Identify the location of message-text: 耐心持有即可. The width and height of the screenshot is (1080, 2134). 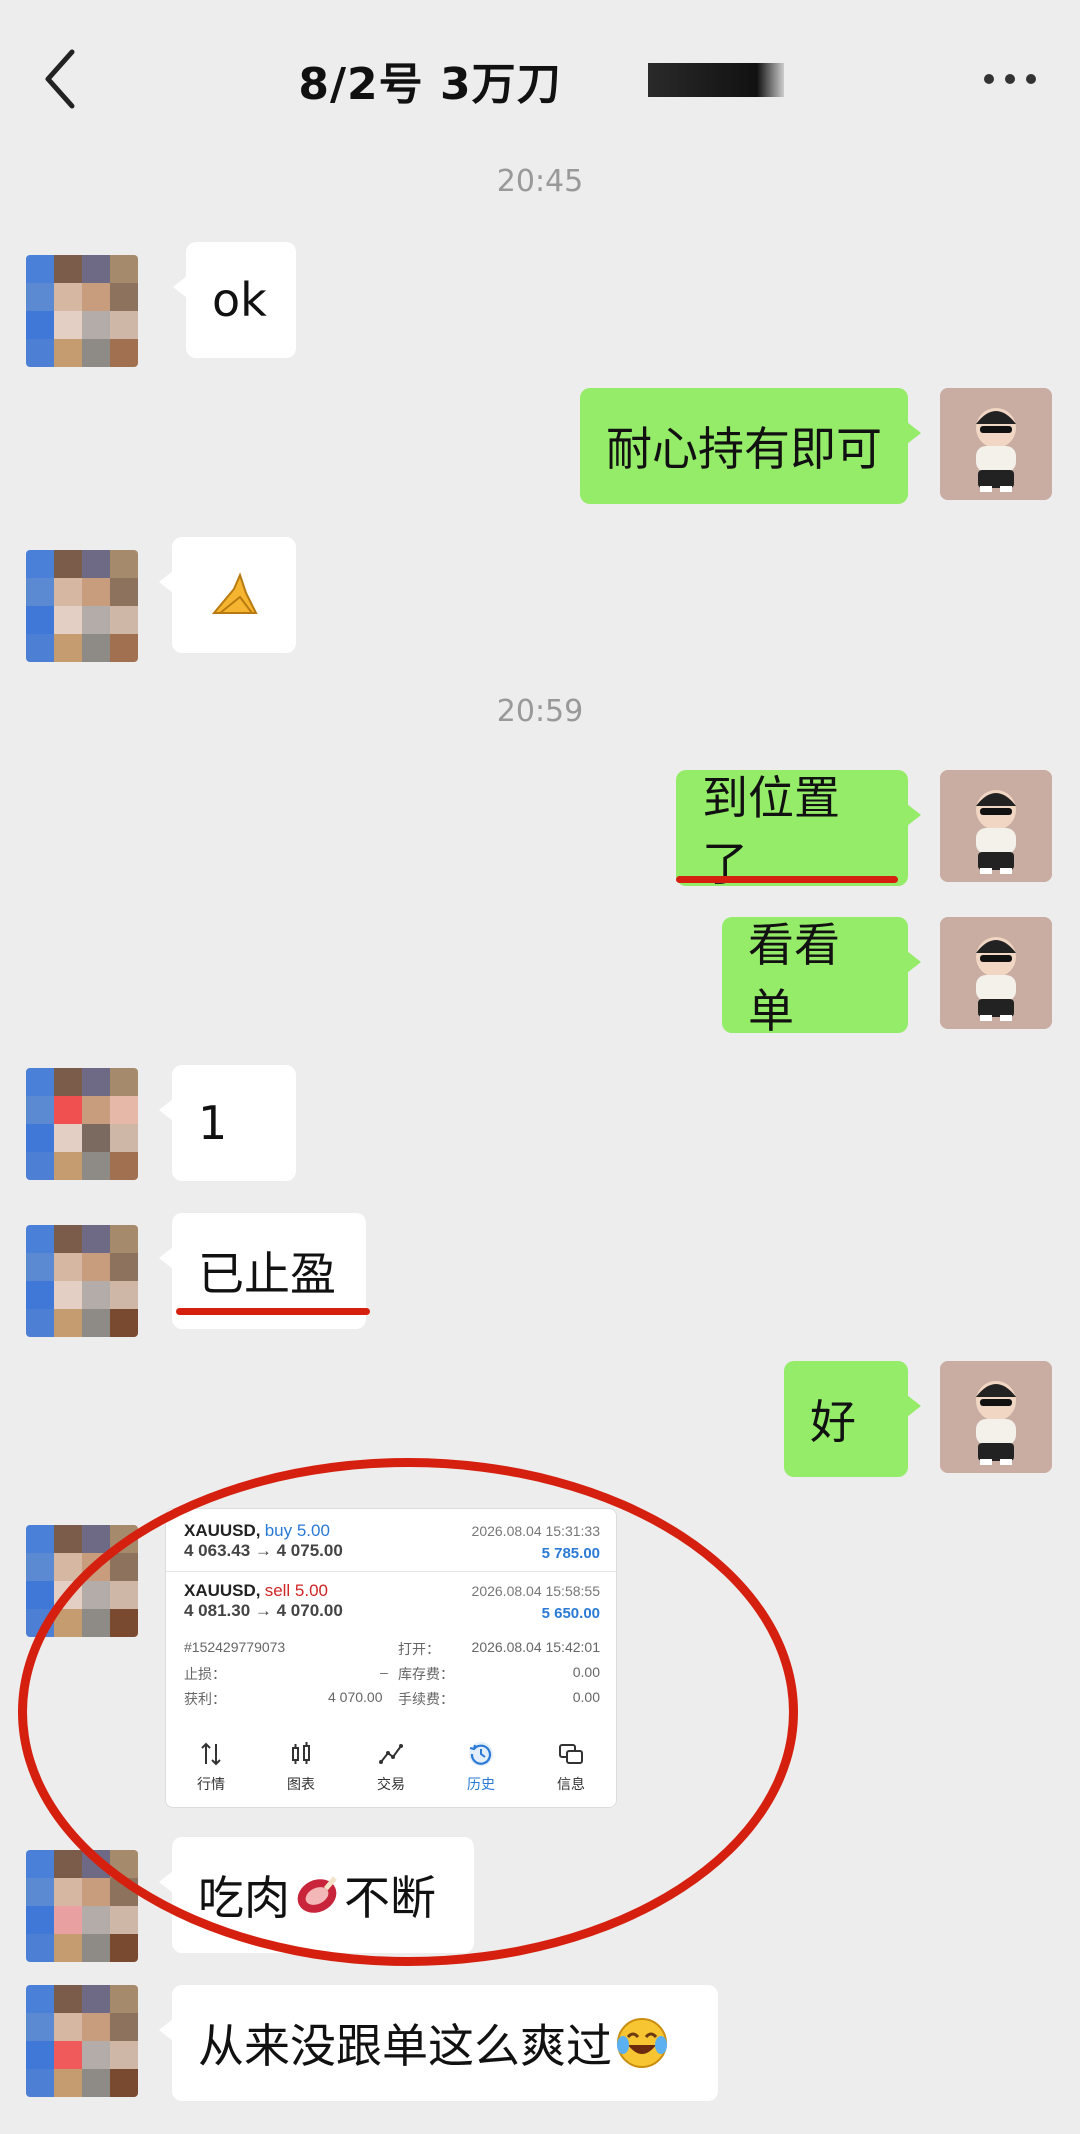
(744, 449).